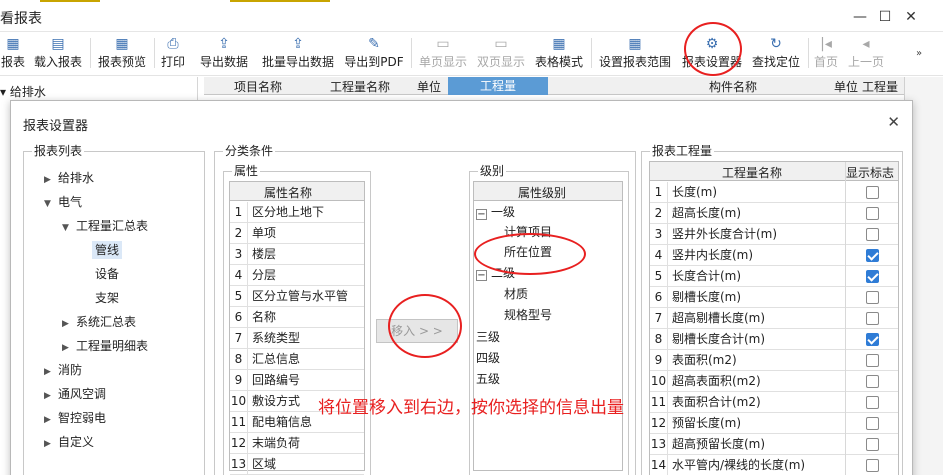  I want to click on minimize-icon: —, so click(860, 17).